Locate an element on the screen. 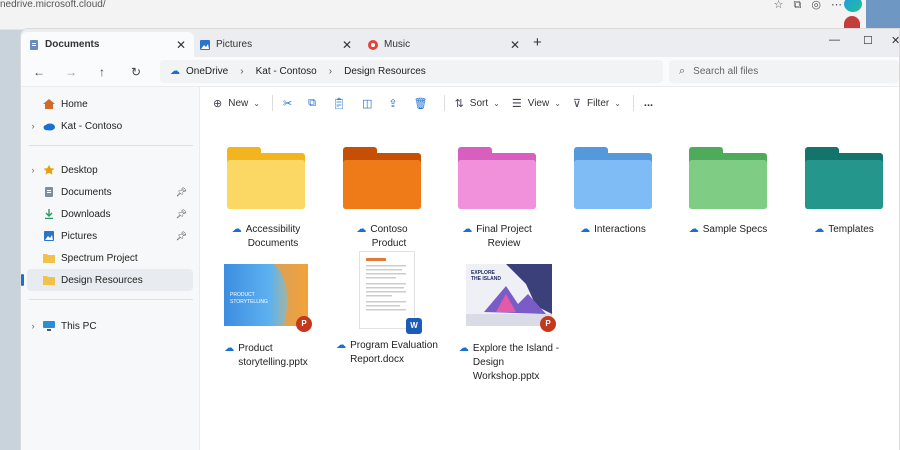  refresh-icon: ↻ is located at coordinates (136, 72).